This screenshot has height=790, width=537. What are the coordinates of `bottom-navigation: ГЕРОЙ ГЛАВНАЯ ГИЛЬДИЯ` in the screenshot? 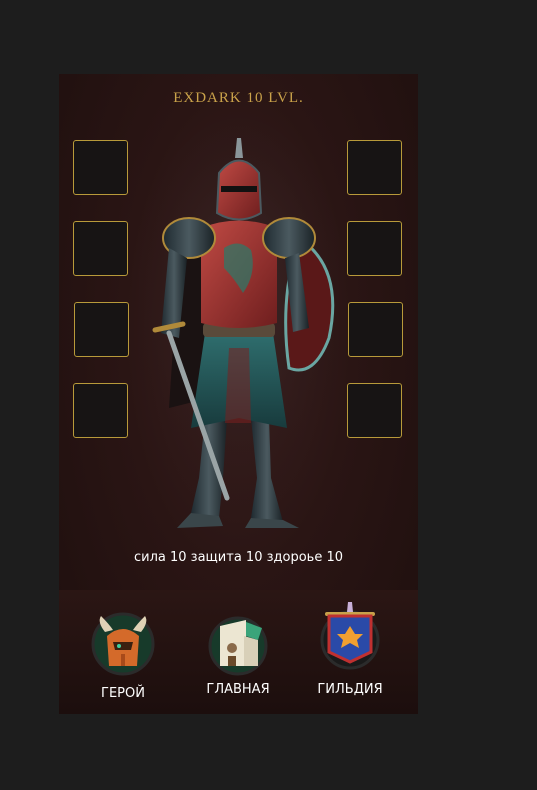 It's located at (238, 652).